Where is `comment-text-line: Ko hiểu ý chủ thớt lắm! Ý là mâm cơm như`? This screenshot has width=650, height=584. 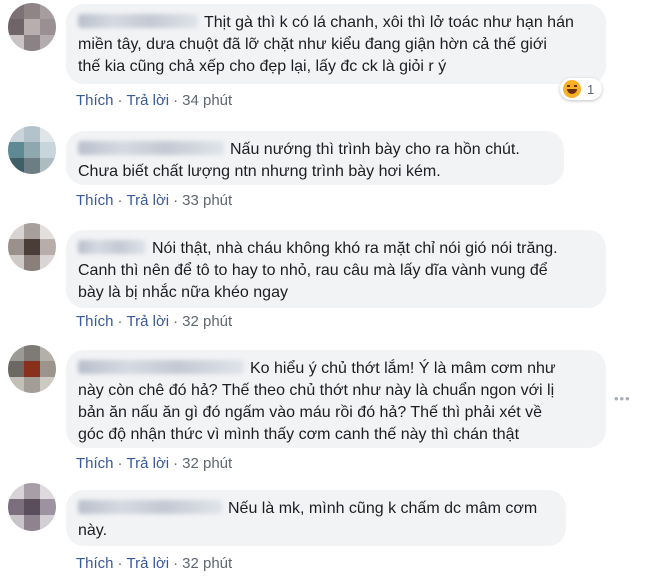 comment-text-line: Ko hiểu ý chủ thớt lắm! Ý là mâm cơm như is located at coordinates (403, 368).